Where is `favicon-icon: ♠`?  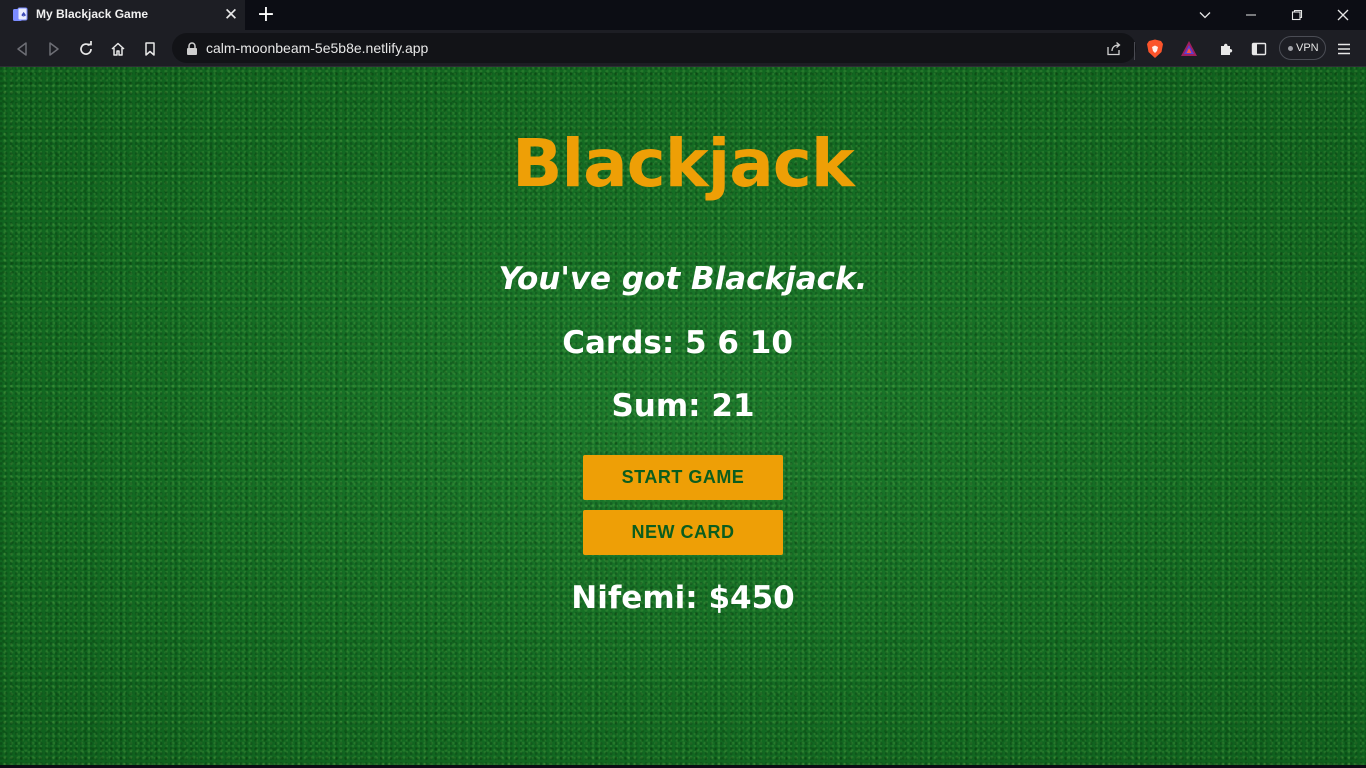 favicon-icon: ♠ is located at coordinates (20, 15).